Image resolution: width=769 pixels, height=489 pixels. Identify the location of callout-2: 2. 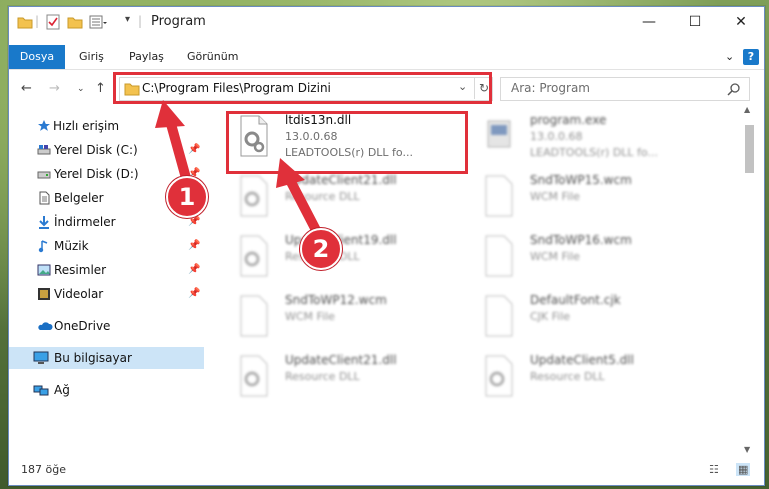
(321, 249).